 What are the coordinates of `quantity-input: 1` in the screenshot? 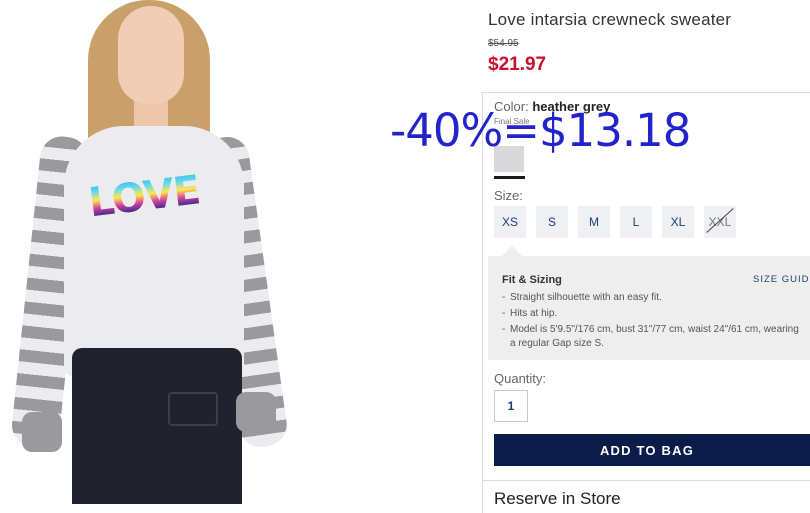 It's located at (511, 406).